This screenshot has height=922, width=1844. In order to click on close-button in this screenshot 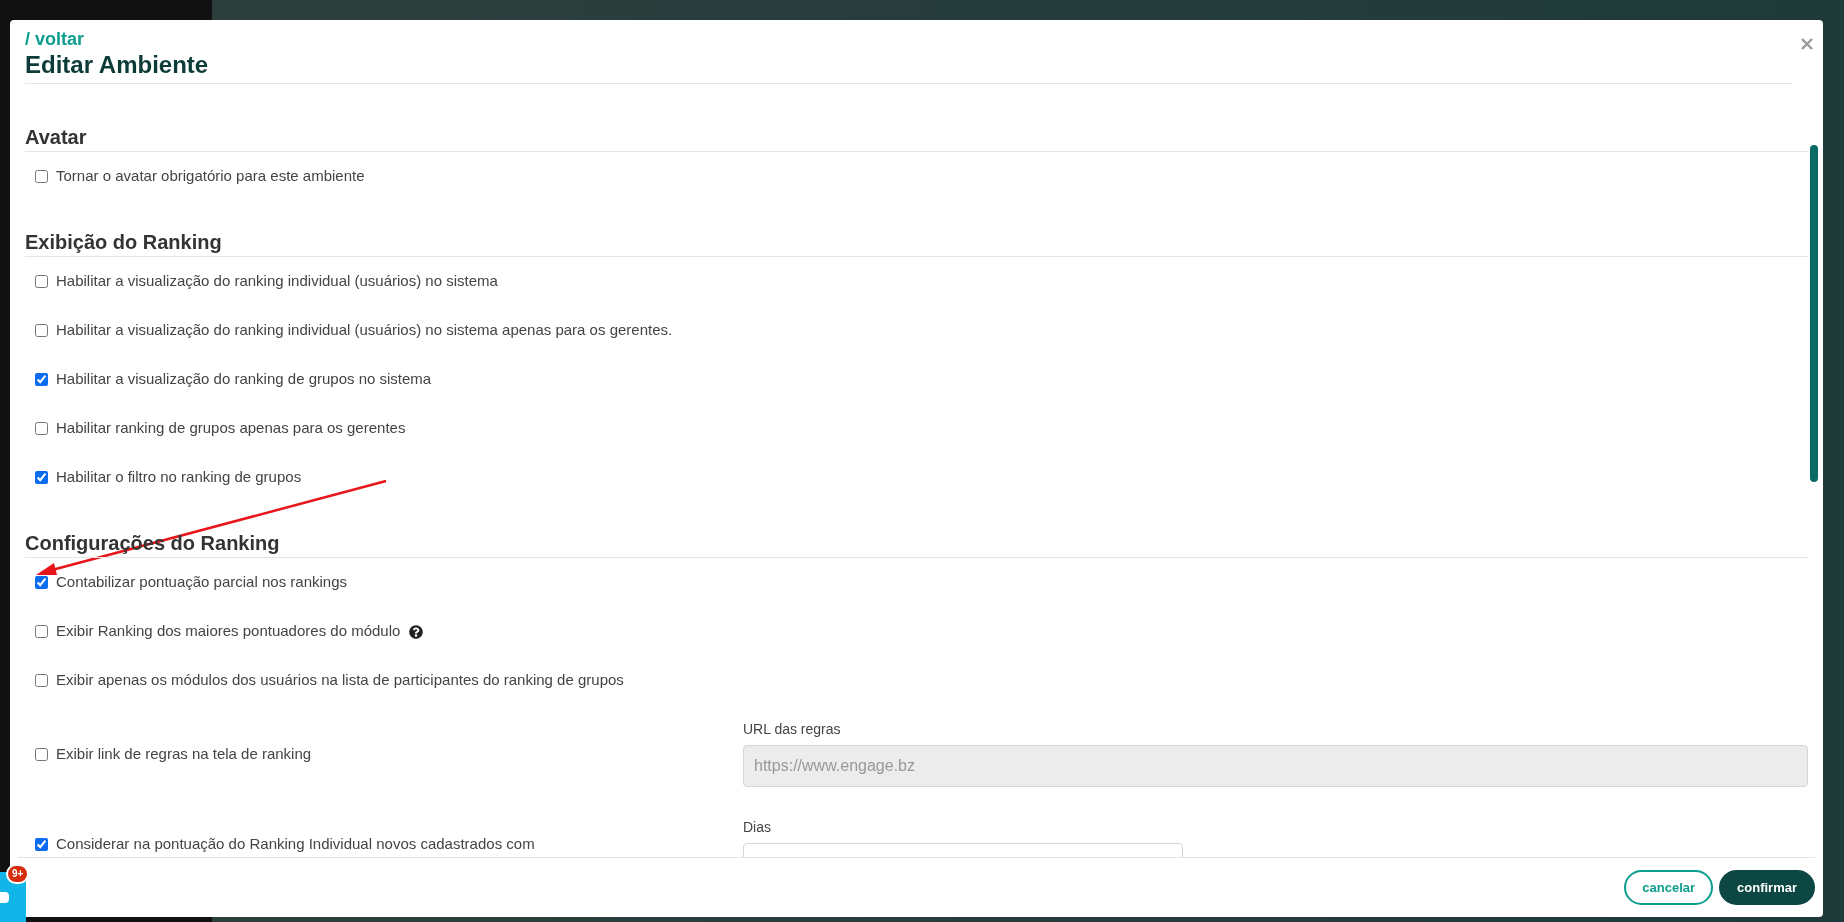, I will do `click(1807, 44)`.